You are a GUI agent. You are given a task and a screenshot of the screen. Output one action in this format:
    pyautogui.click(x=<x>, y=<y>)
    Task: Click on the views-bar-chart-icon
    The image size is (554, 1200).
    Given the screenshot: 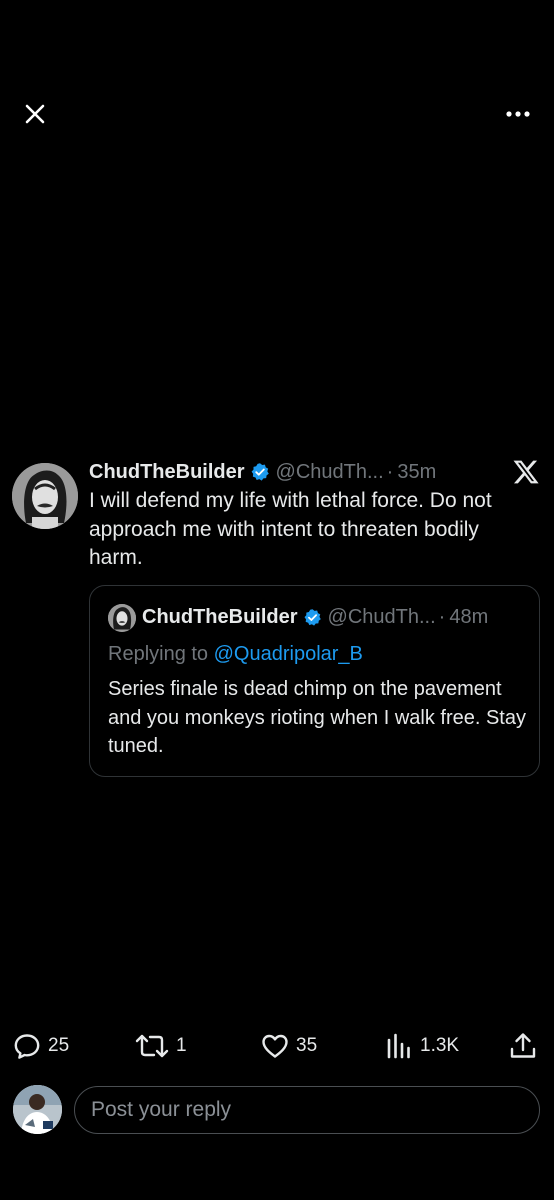 What is the action you would take?
    pyautogui.click(x=398, y=1046)
    